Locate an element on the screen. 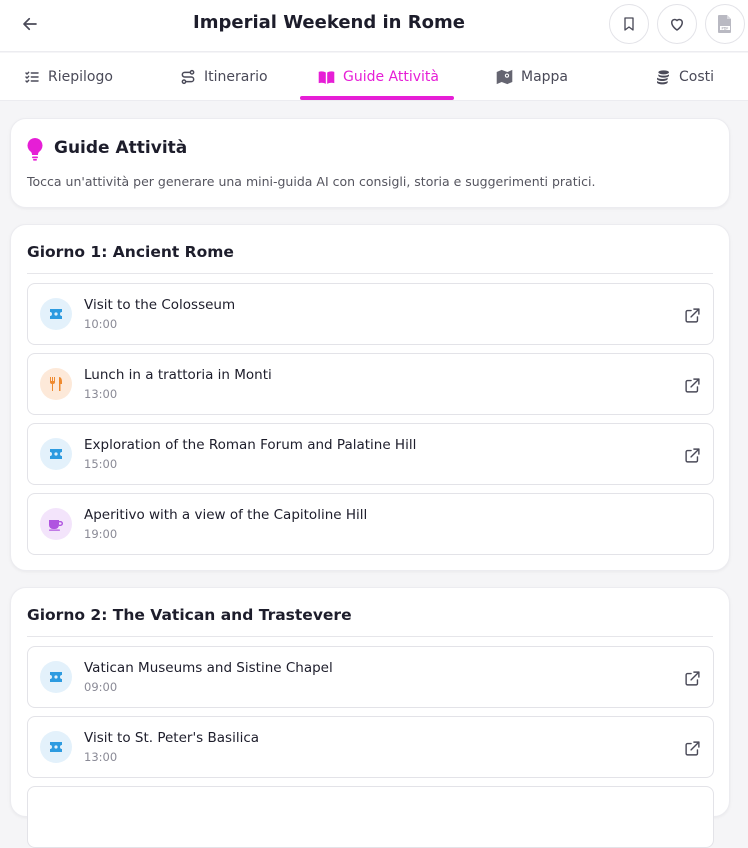  tab-label: Guide Attività is located at coordinates (391, 77).